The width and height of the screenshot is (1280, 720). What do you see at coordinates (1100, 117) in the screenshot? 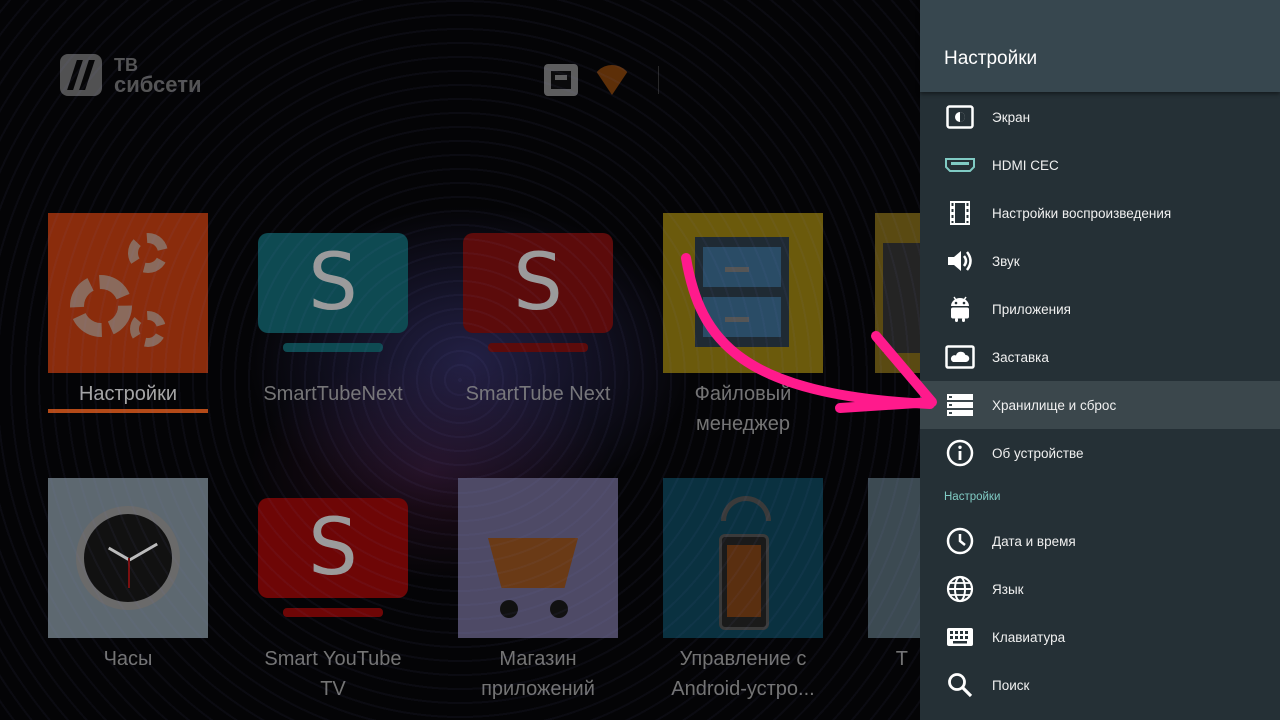
I see `menu-item-screen: Экран` at bounding box center [1100, 117].